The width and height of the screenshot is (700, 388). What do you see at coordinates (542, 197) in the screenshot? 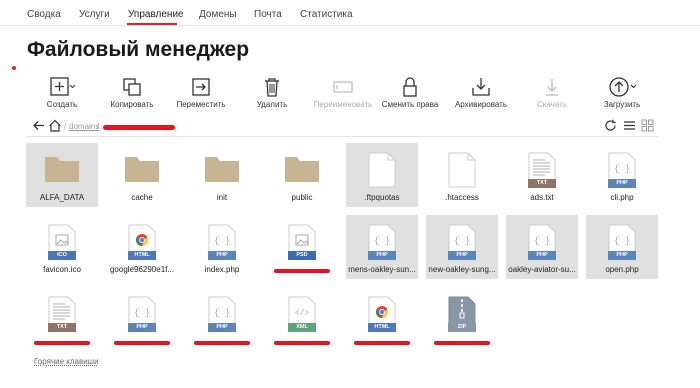
I see `file-name: ads.txt` at bounding box center [542, 197].